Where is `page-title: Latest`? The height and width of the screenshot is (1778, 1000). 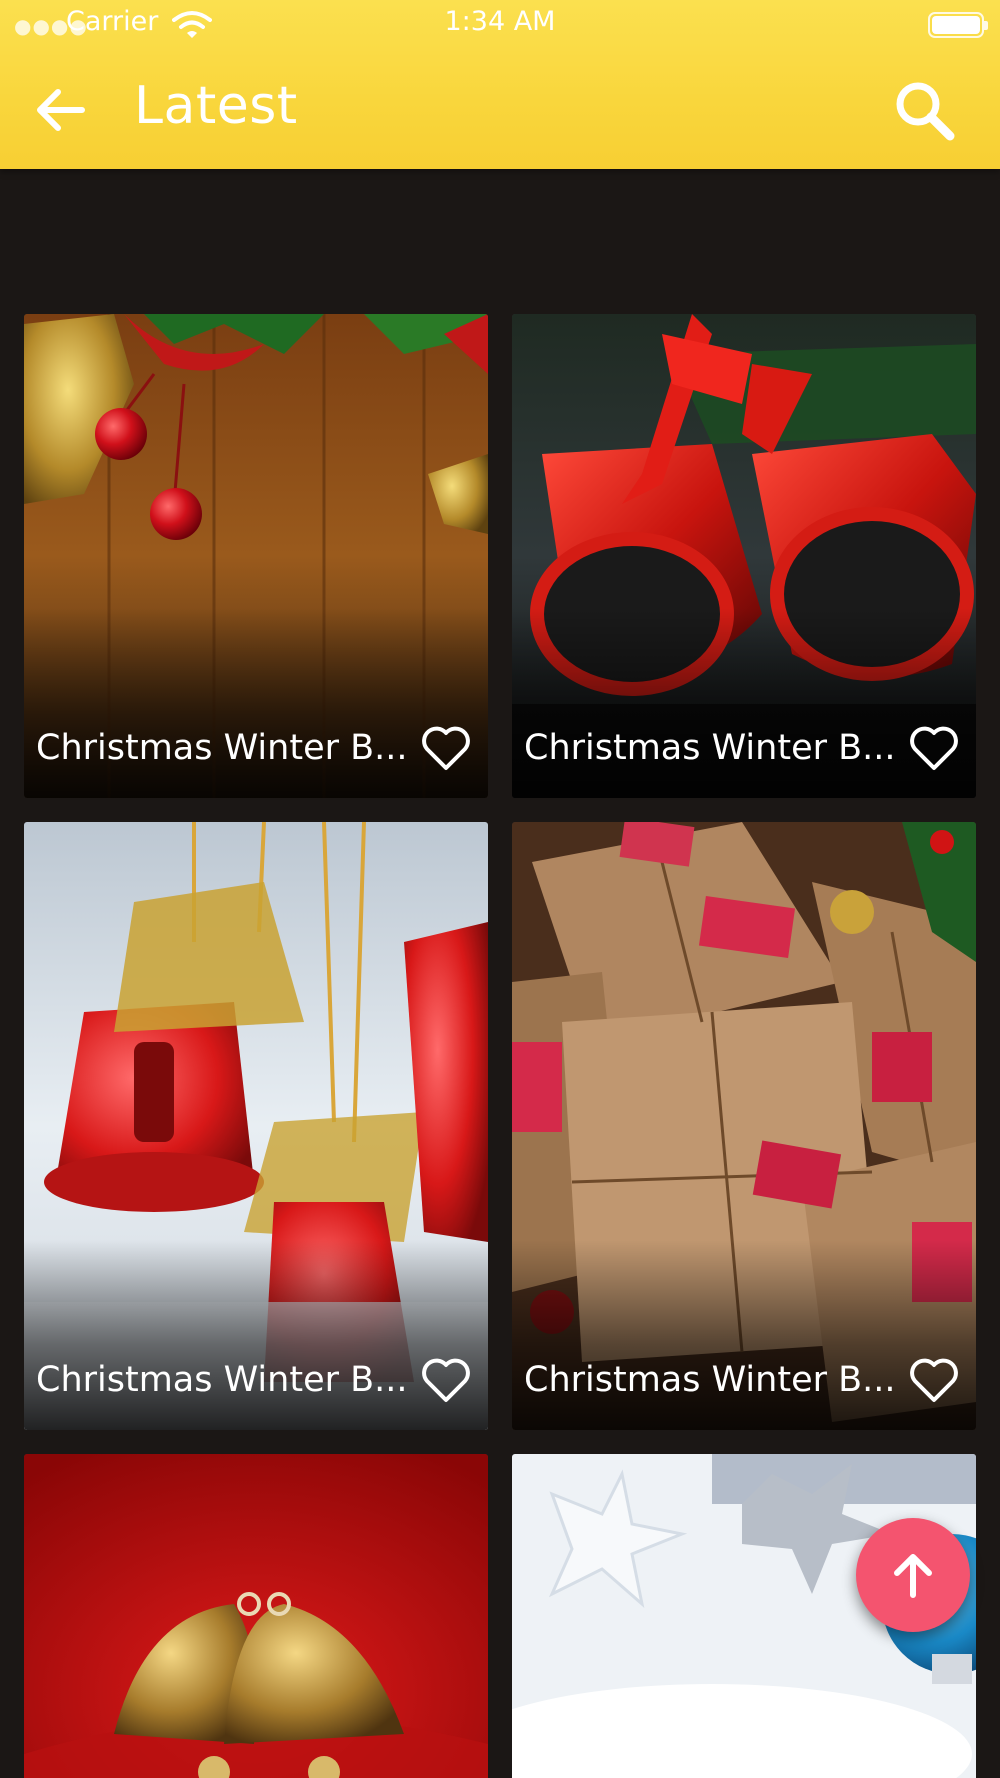
page-title: Latest is located at coordinates (216, 106).